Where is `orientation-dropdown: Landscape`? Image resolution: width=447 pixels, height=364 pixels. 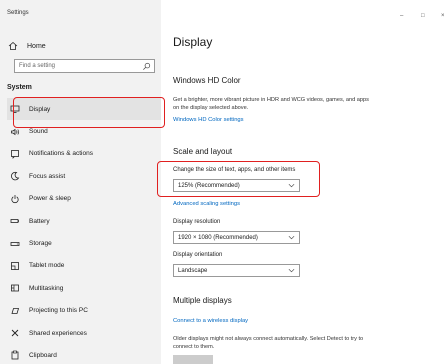
orientation-dropdown: Landscape is located at coordinates (236, 270).